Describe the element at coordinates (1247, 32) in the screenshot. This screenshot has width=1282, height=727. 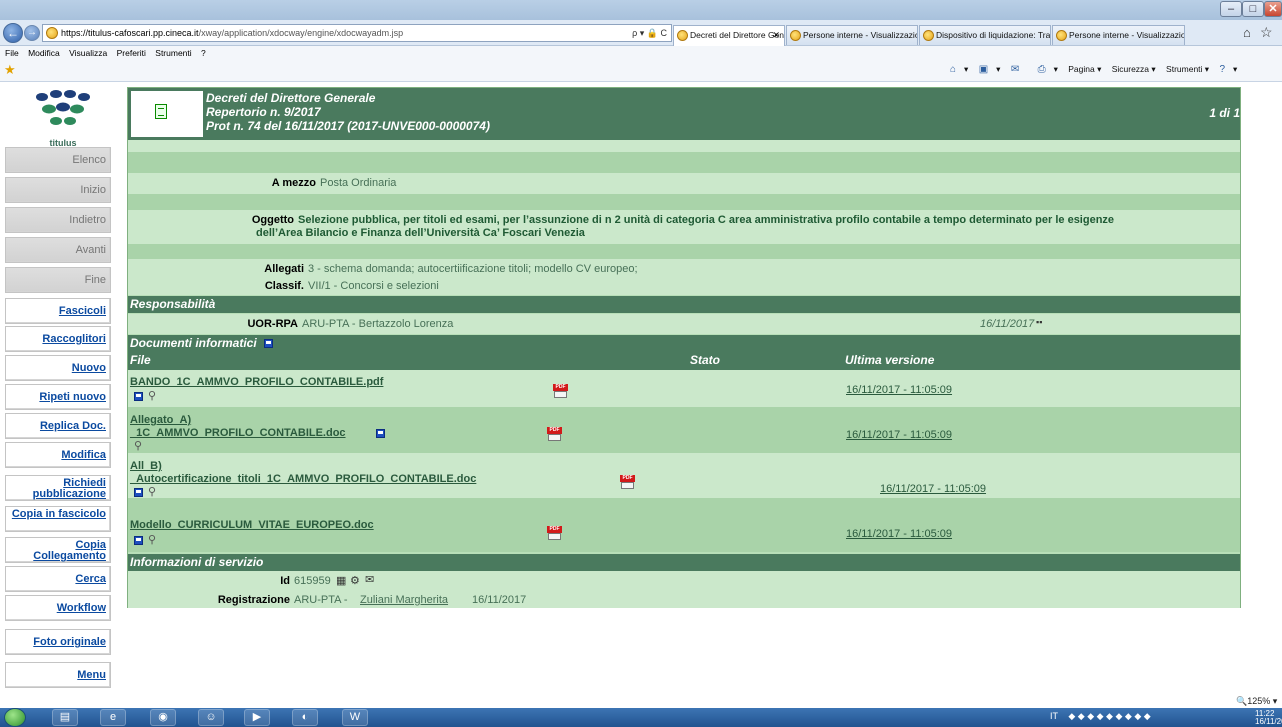
I see `home-icon: ⌂` at that location.